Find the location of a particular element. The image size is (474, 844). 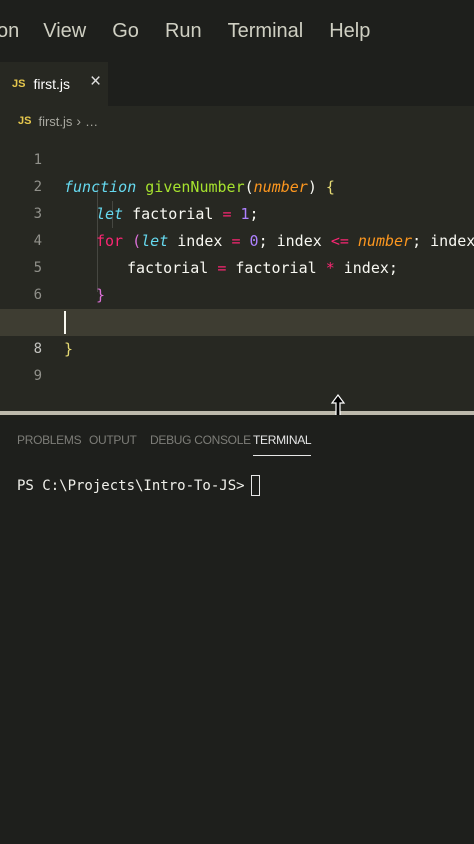

code-line-6: 6 return factorial; is located at coordinates (237, 293).